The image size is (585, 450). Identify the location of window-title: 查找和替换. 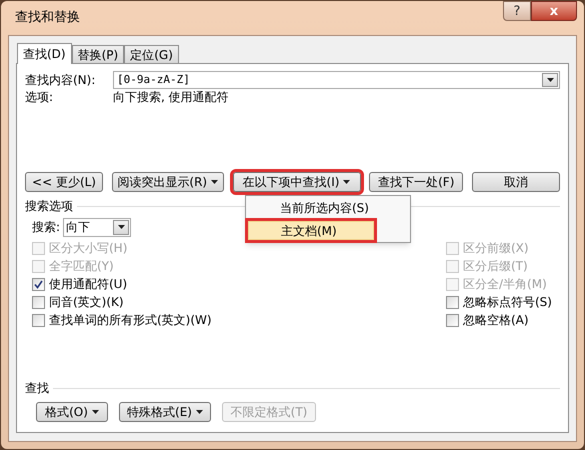
(47, 18).